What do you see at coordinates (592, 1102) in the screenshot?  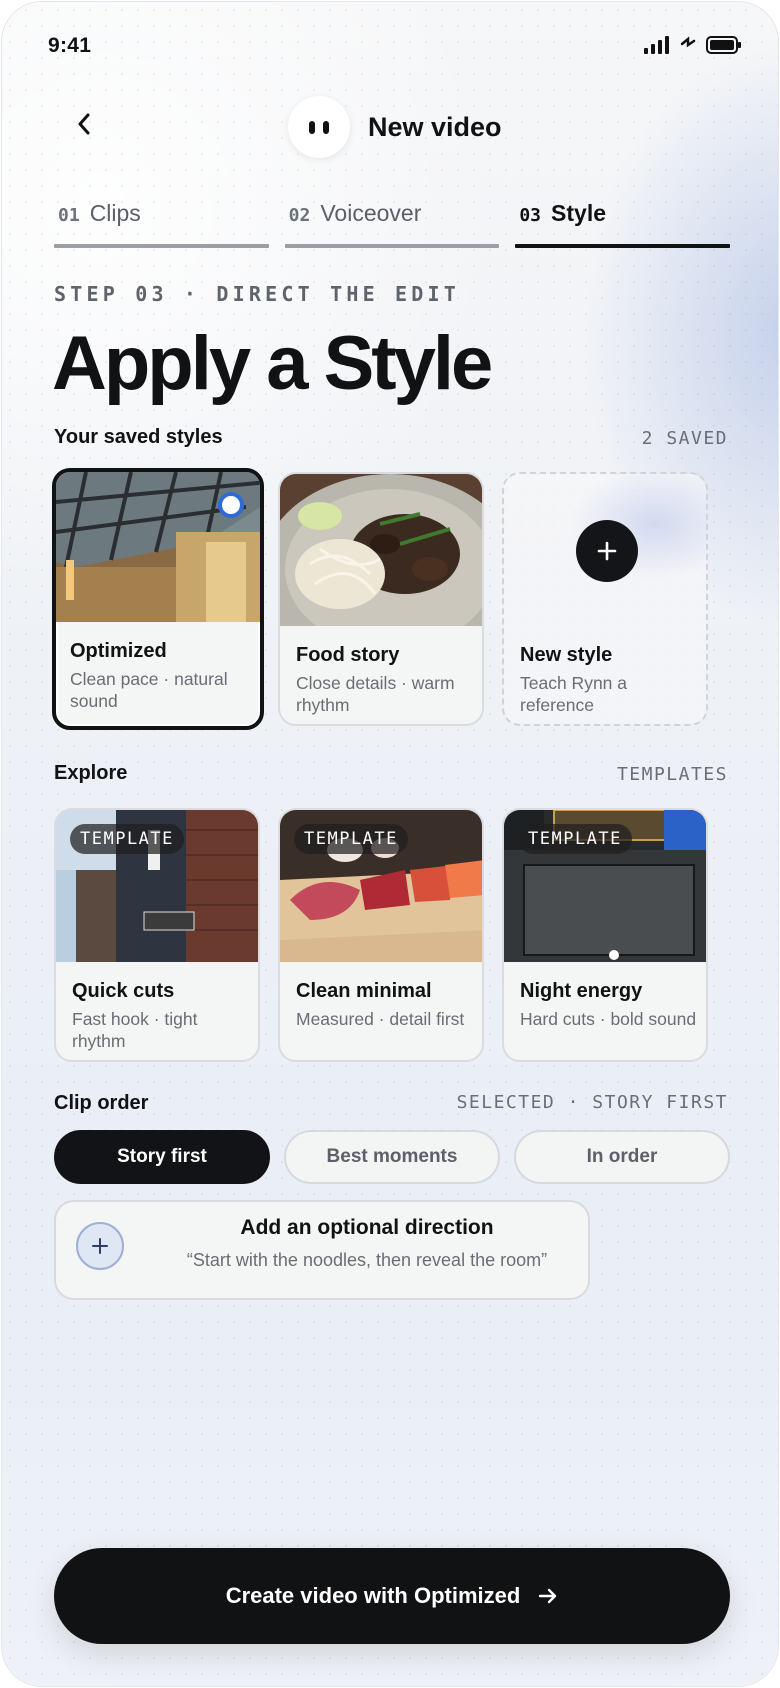 I see `clip-order-meta: SELECTED · STORY FIRST` at bounding box center [592, 1102].